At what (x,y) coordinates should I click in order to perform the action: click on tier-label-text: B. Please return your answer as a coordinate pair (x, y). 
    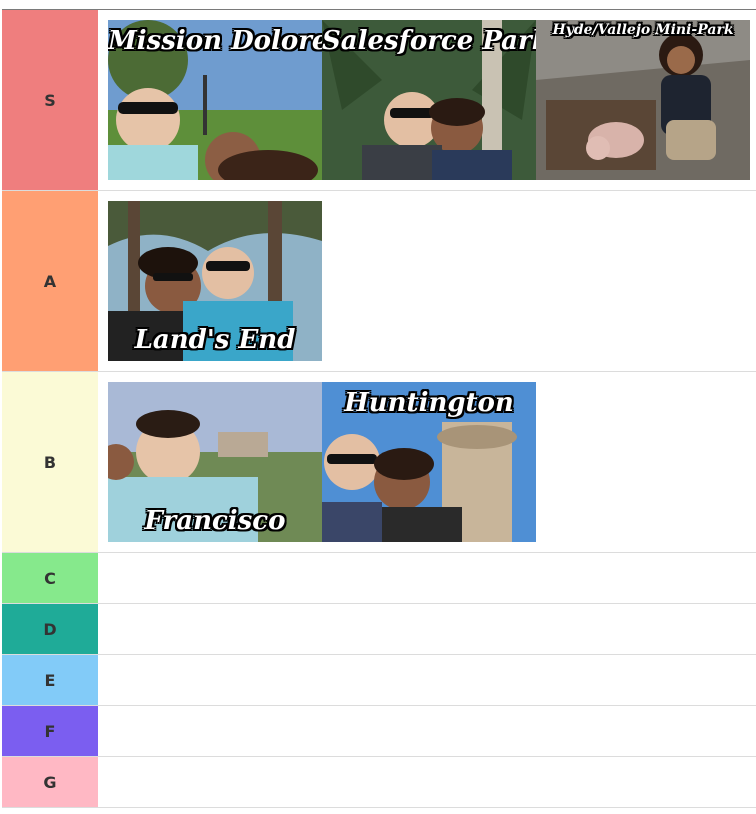
    Looking at the image, I should click on (50, 462).